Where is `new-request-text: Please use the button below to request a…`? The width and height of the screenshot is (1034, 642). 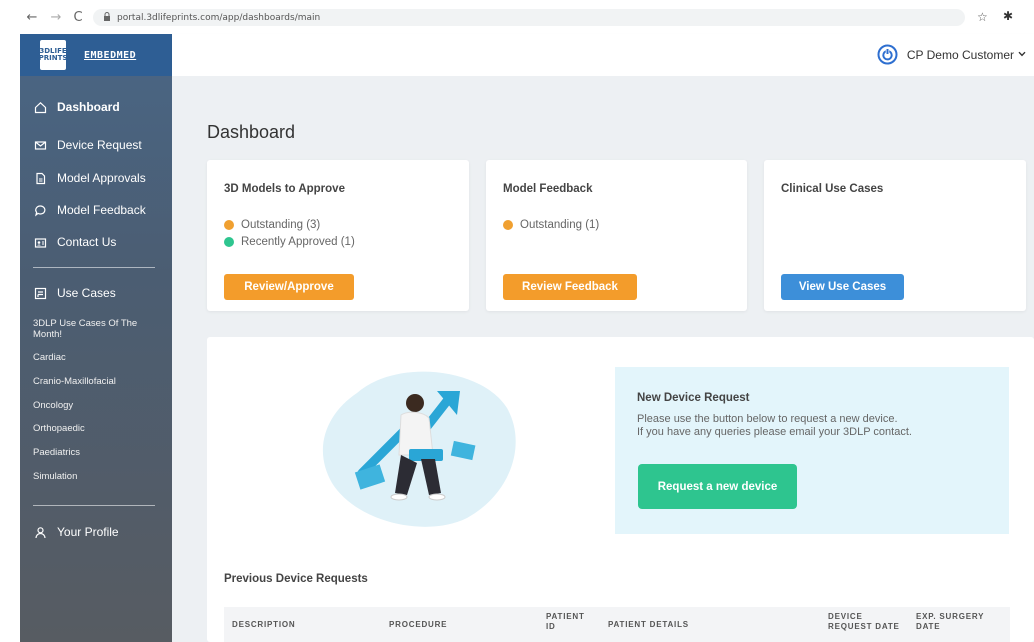 new-request-text: Please use the button below to request a… is located at coordinates (817, 426).